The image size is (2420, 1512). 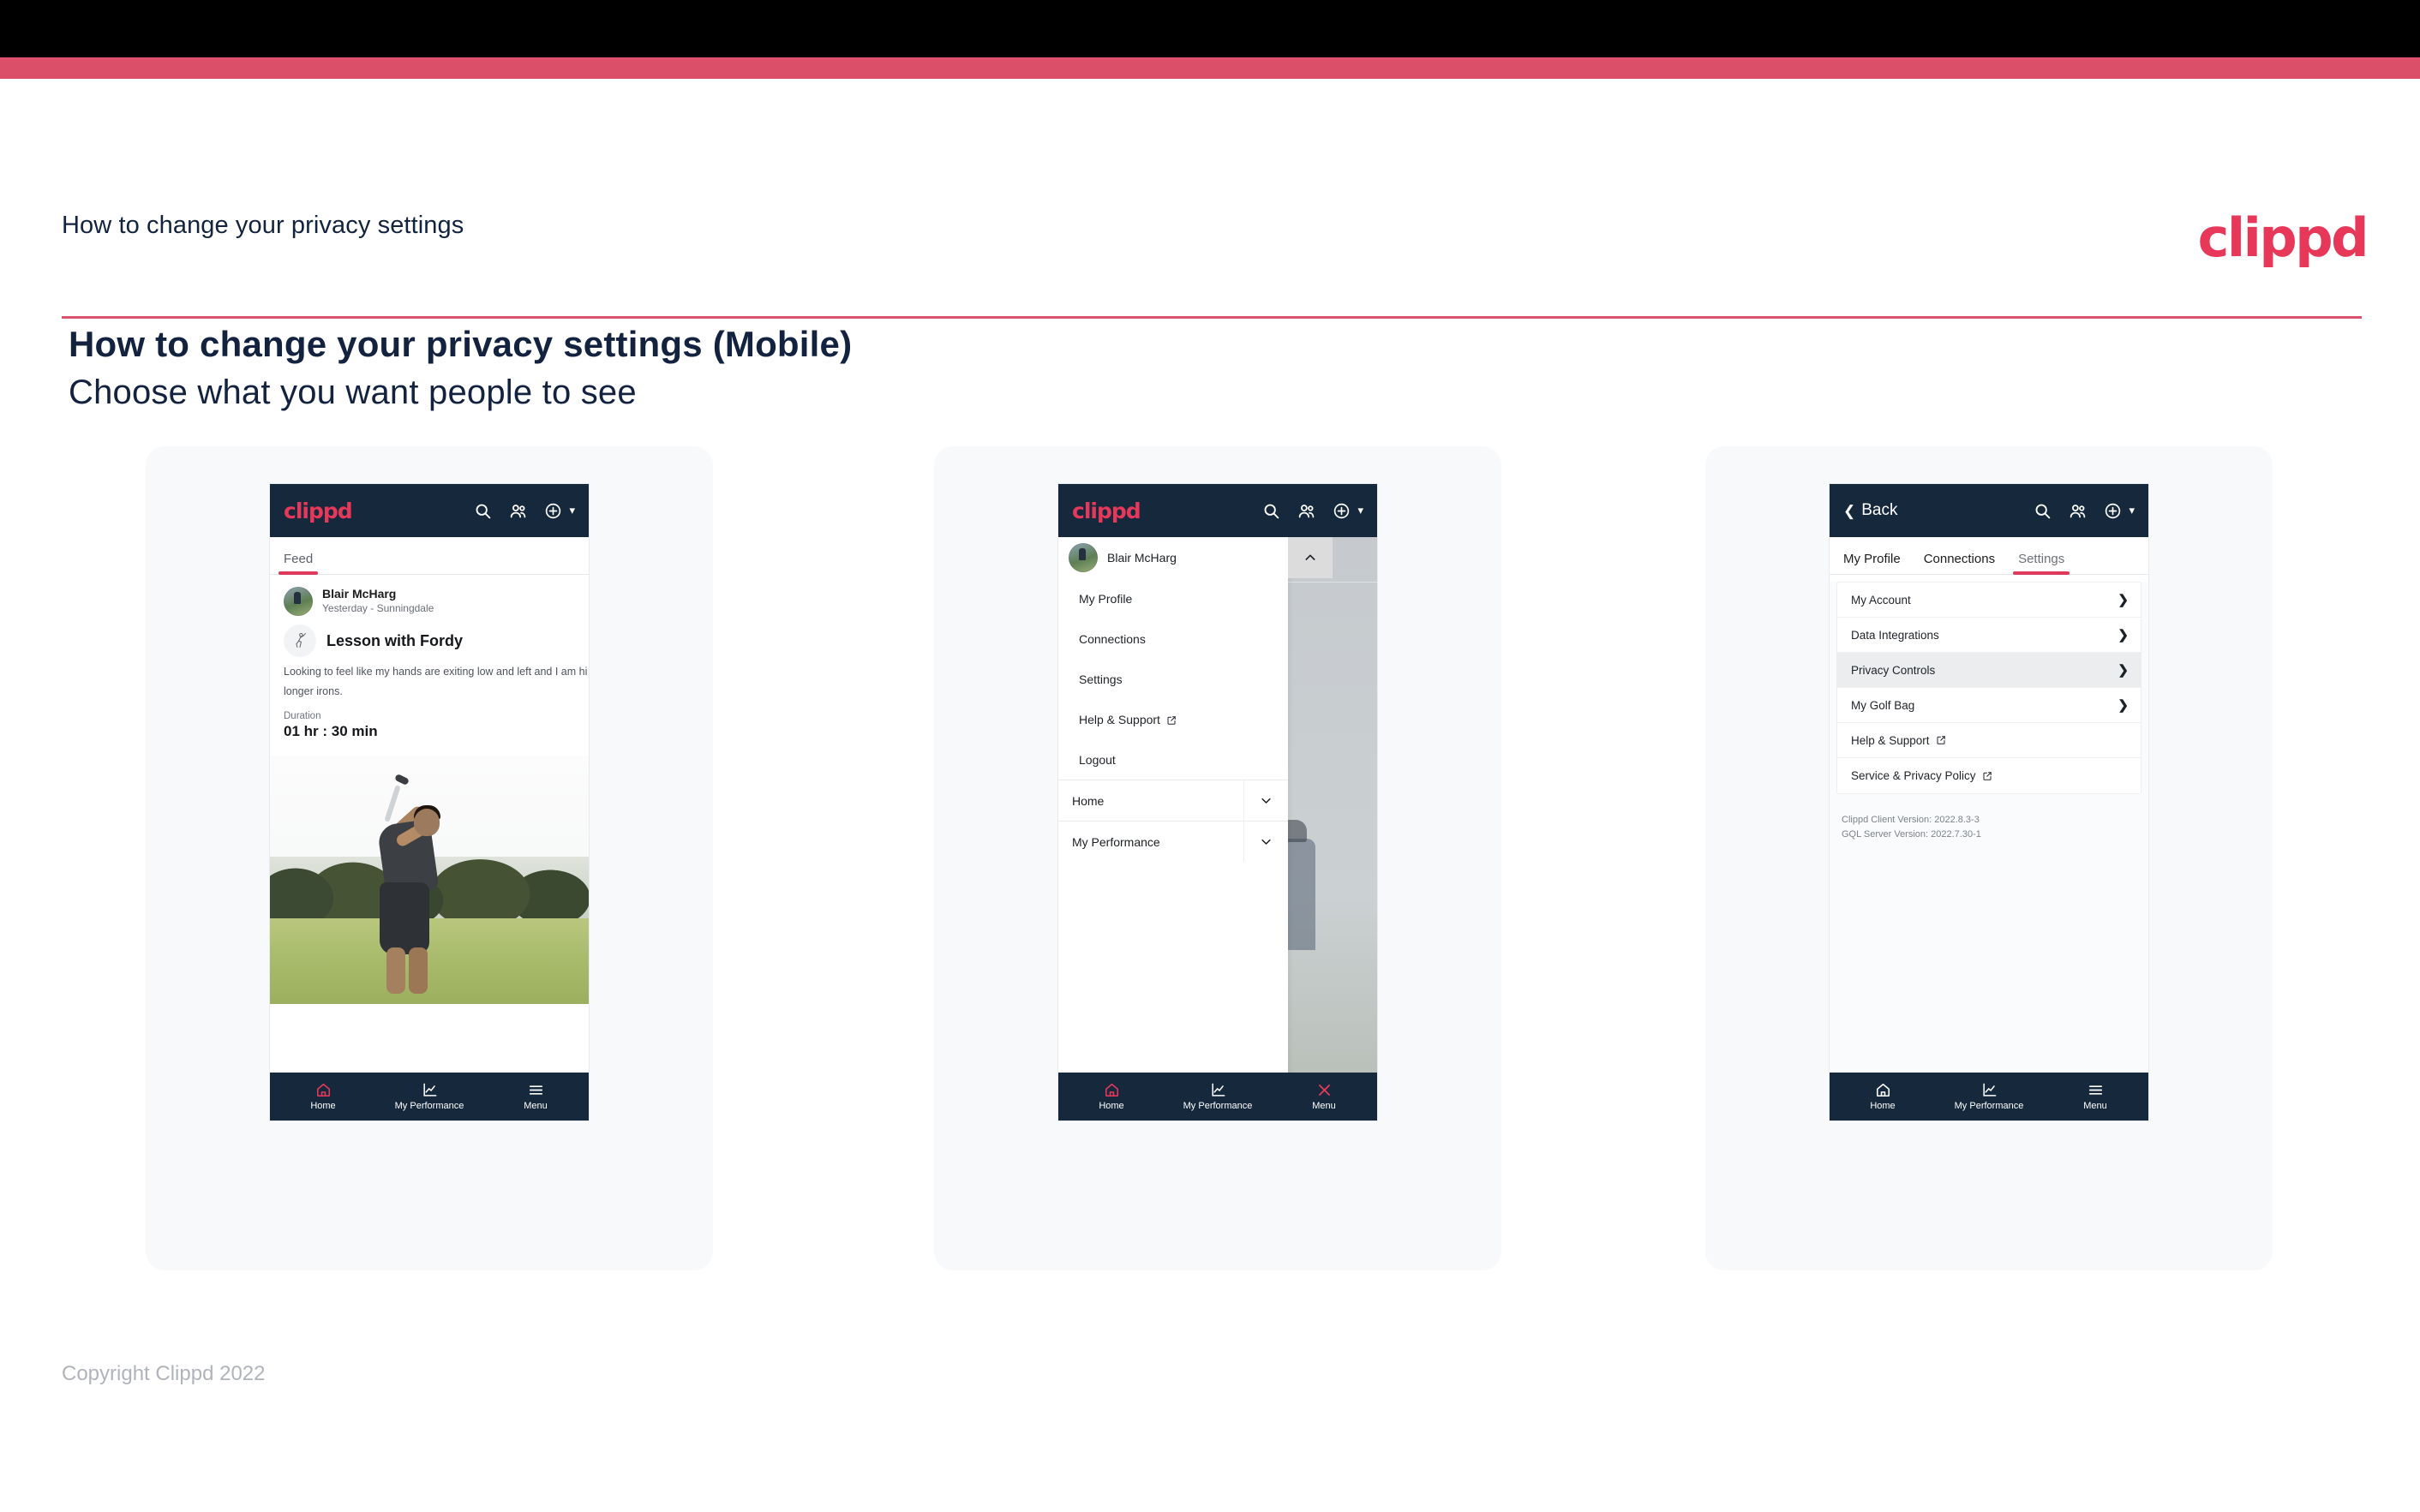 I want to click on settings-row-help-support: Help & Support, so click(x=1989, y=740).